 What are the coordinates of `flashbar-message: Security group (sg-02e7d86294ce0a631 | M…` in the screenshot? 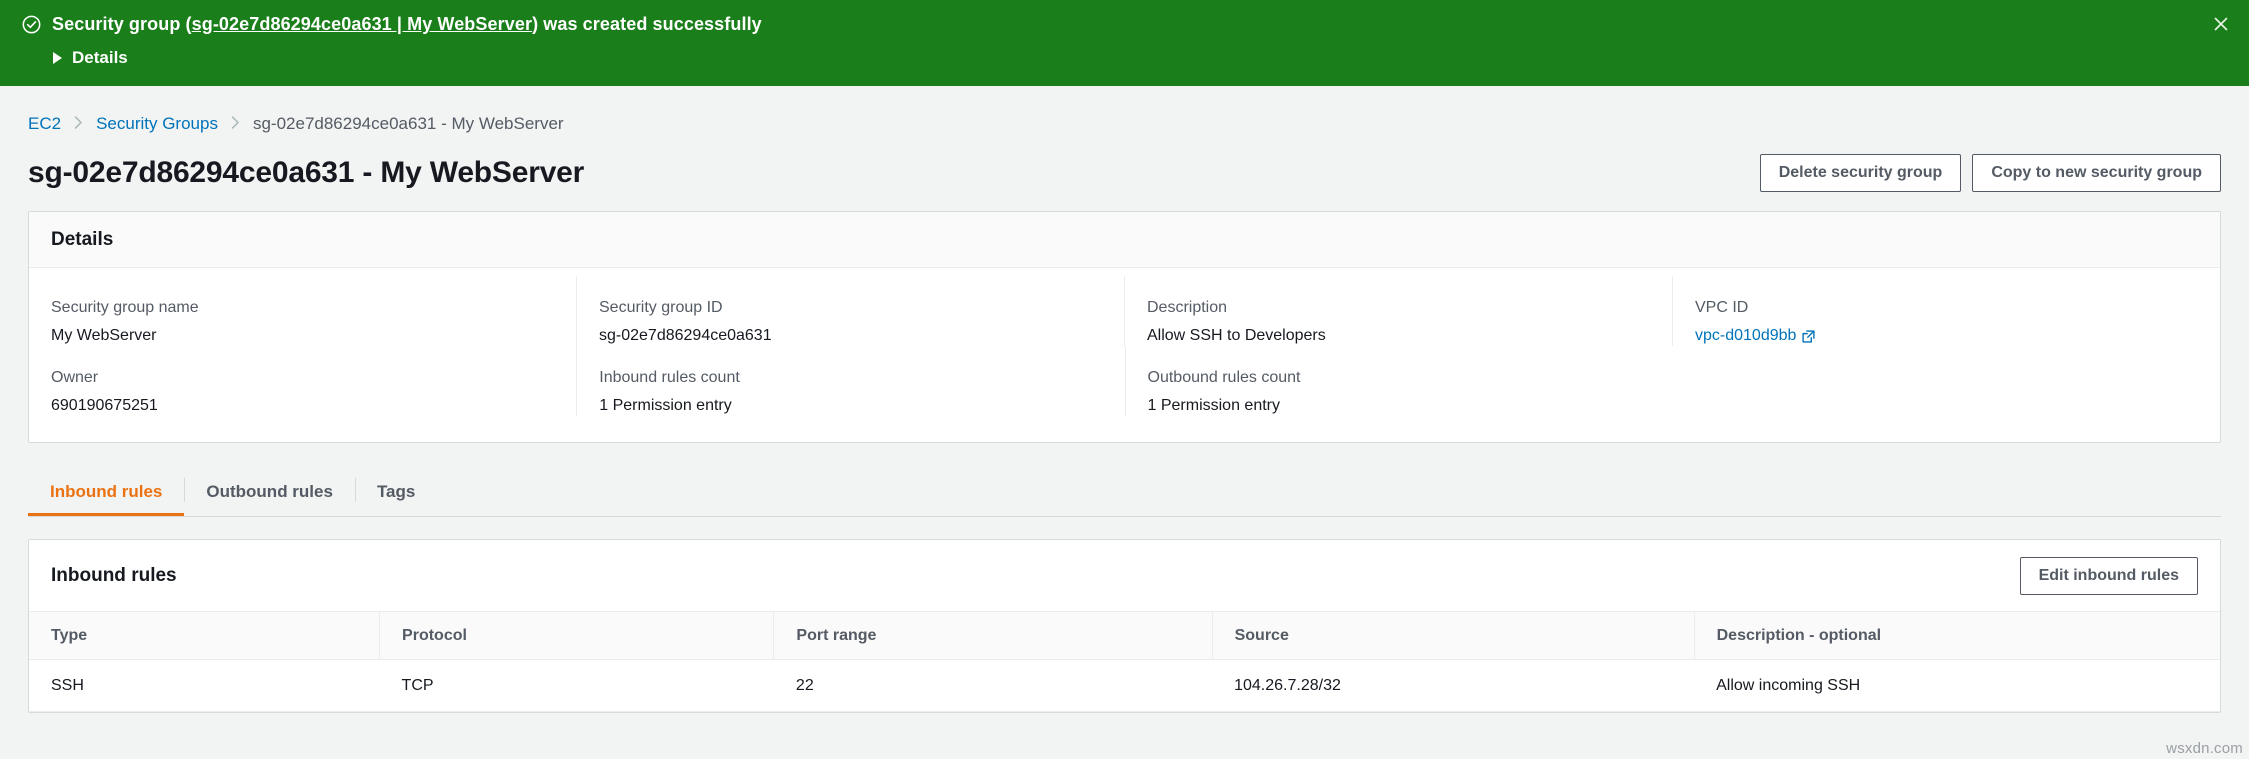 It's located at (407, 24).